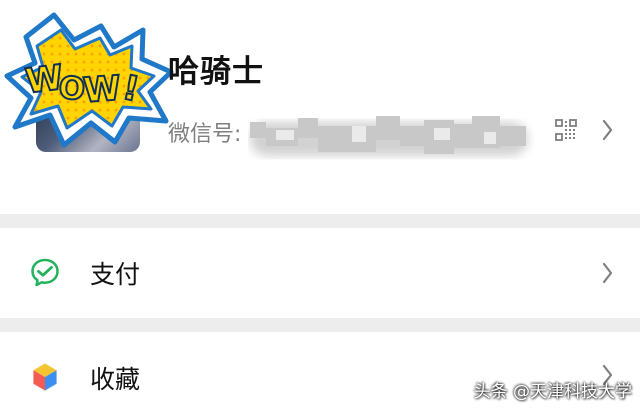  I want to click on svg-text: W, so click(102, 89).